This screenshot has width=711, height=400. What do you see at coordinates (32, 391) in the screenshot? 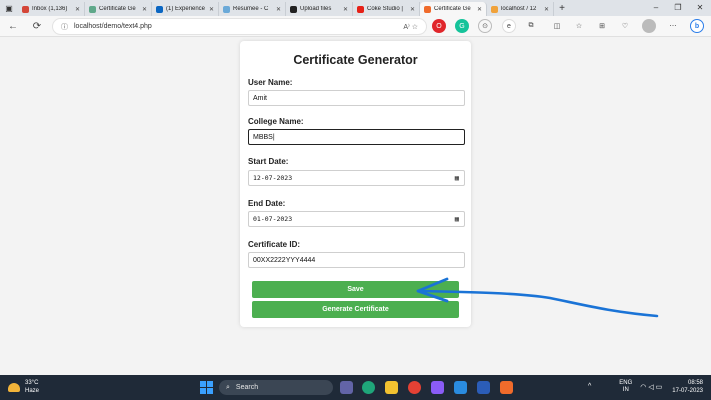
I see `weather-condition: Haze` at bounding box center [32, 391].